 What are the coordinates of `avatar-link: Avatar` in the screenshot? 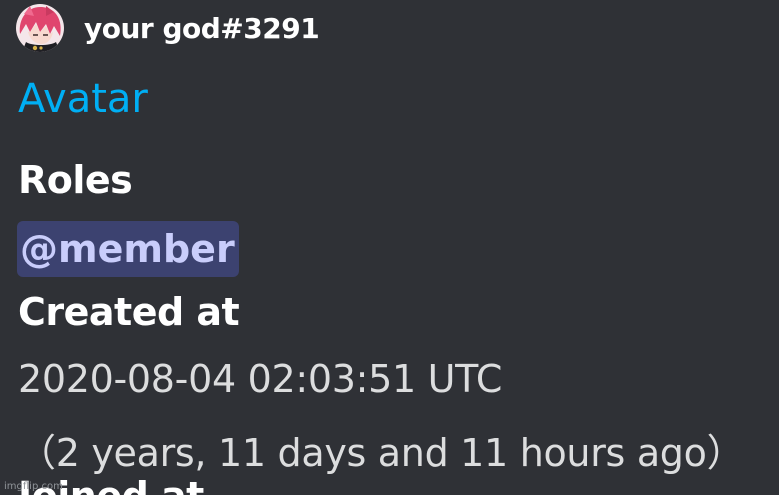 It's located at (83, 99).